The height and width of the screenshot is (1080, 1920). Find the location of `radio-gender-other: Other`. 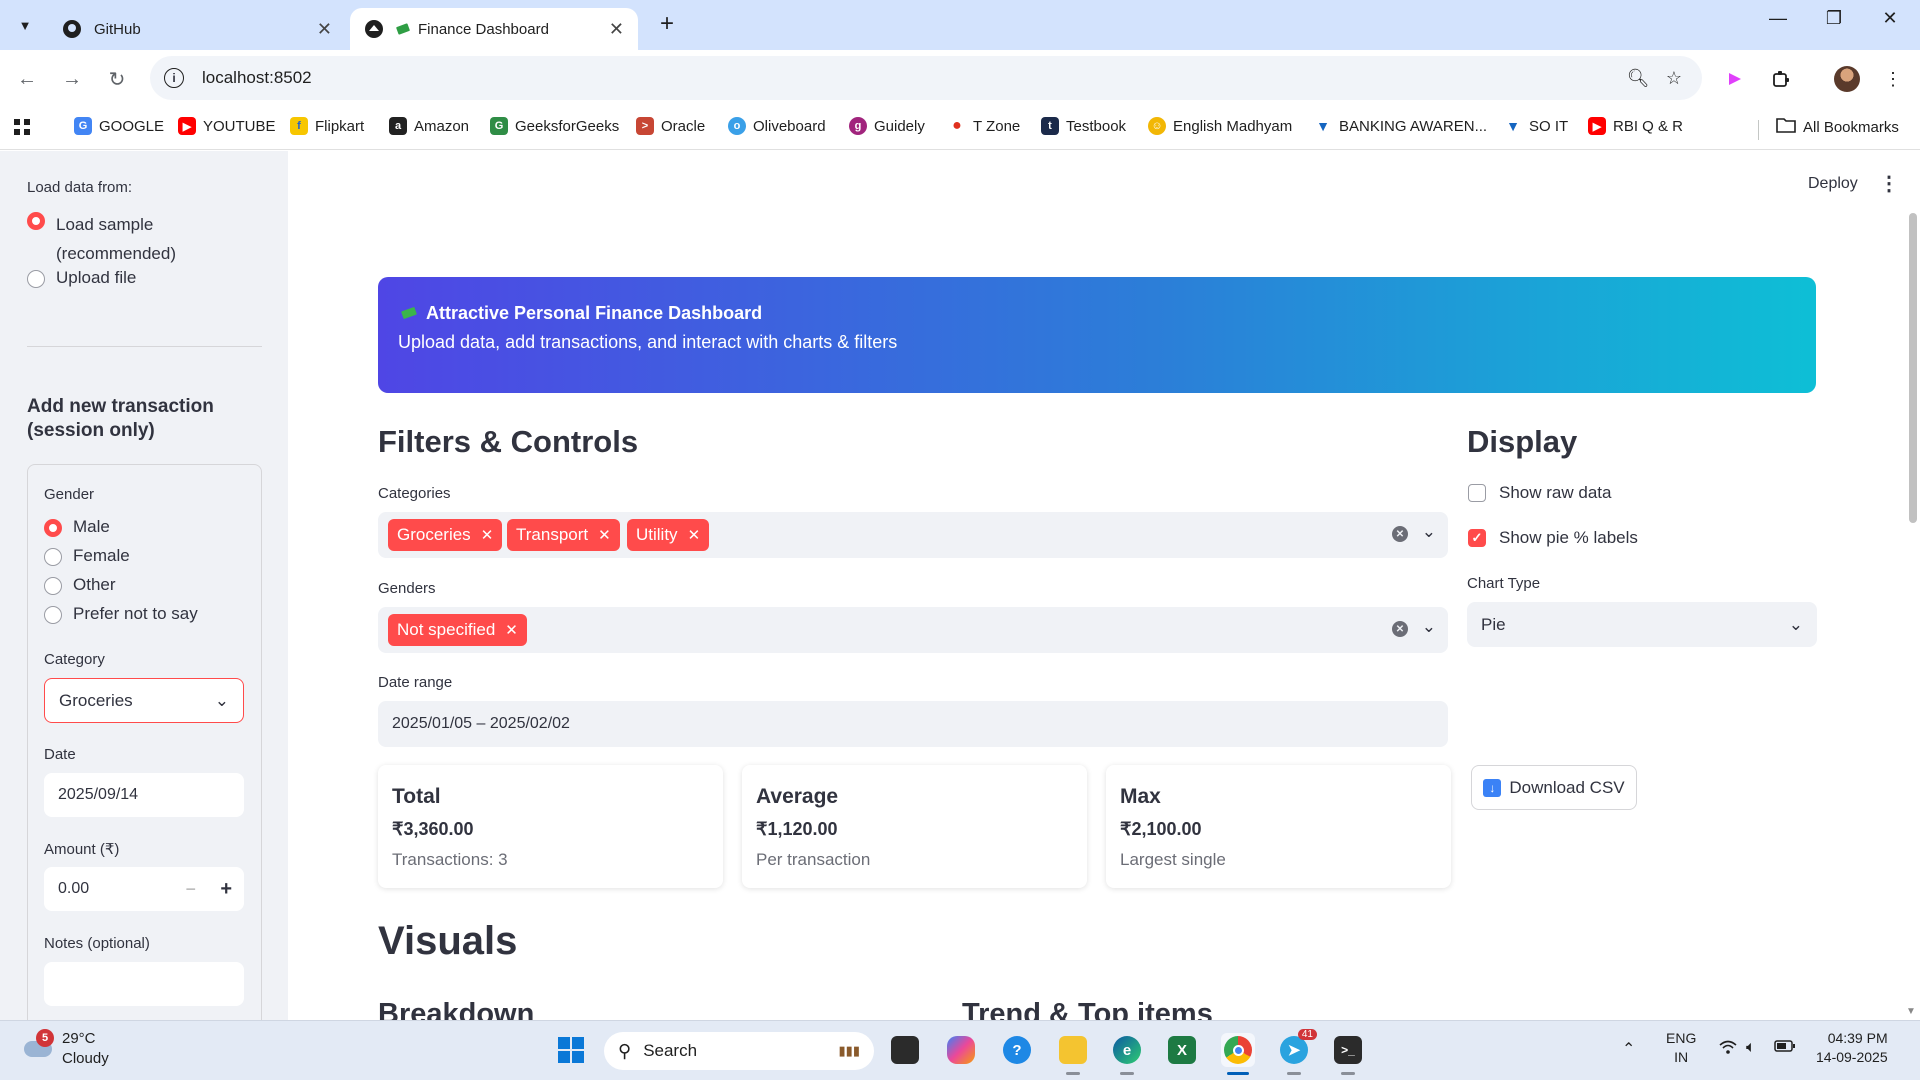

radio-gender-other: Other is located at coordinates (80, 585).